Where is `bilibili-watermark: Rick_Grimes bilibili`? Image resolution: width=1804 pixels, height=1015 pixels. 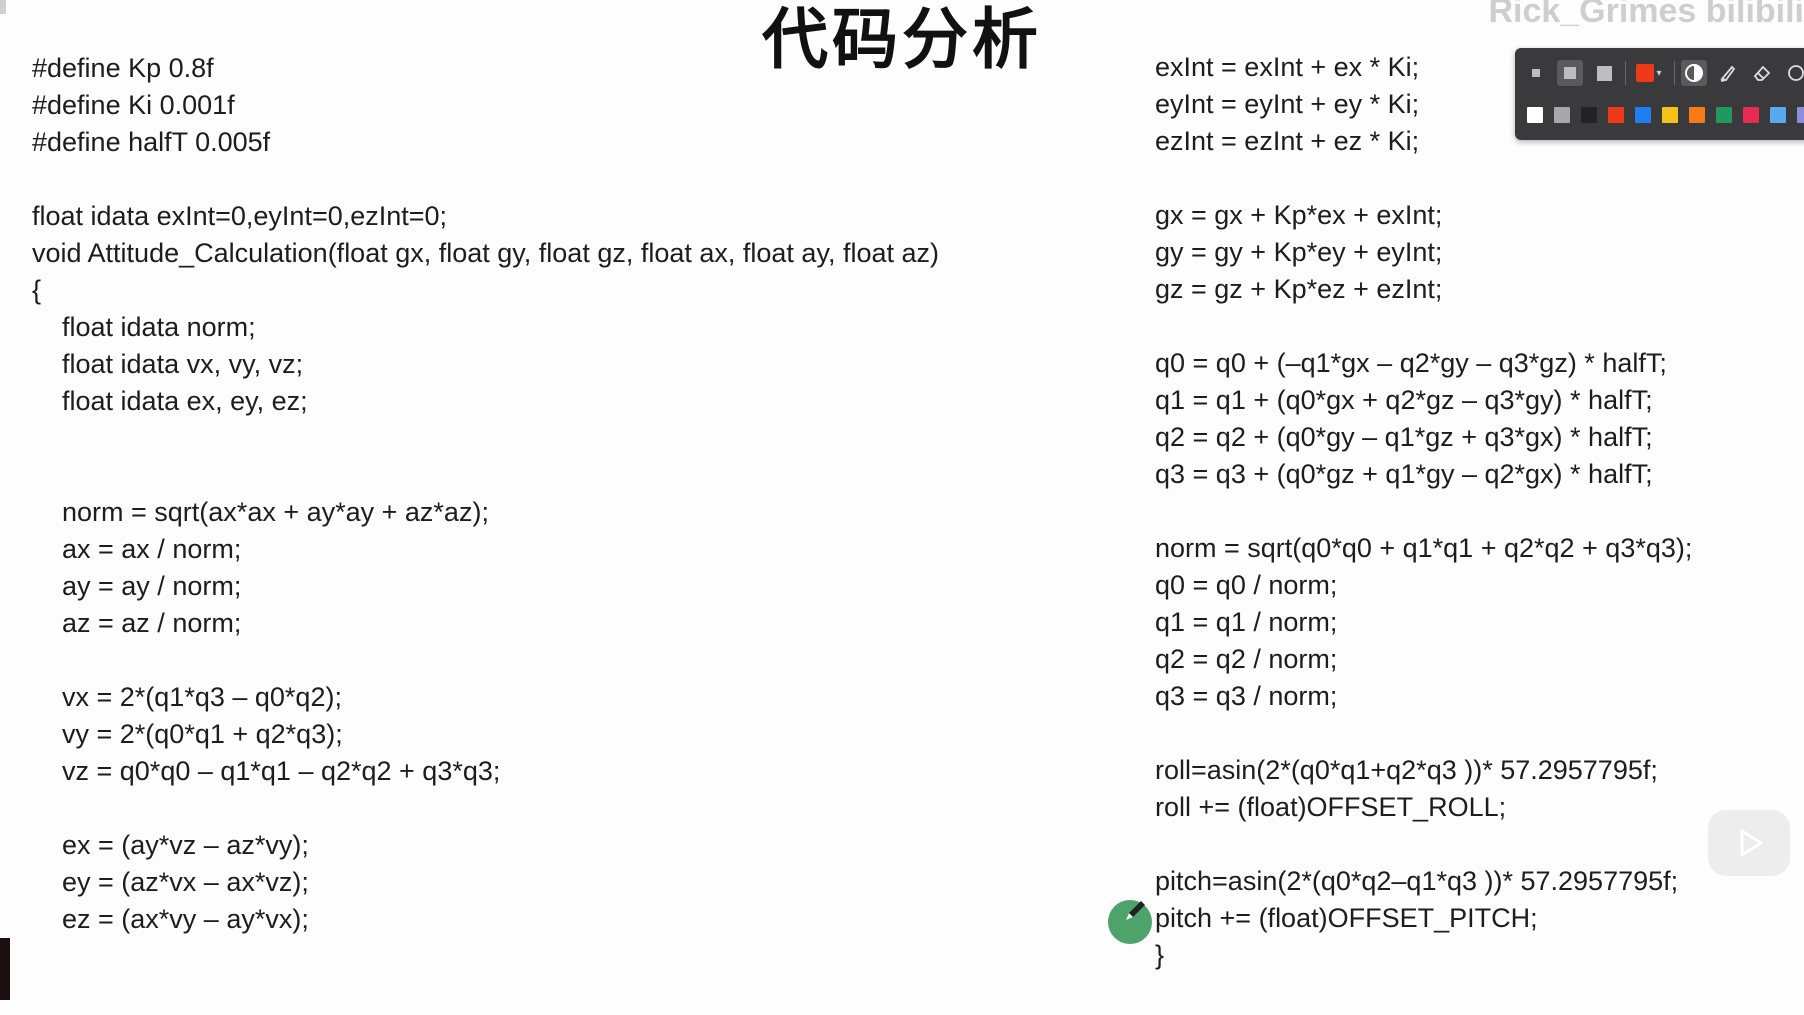 bilibili-watermark: Rick_Grimes bilibili is located at coordinates (1646, 15).